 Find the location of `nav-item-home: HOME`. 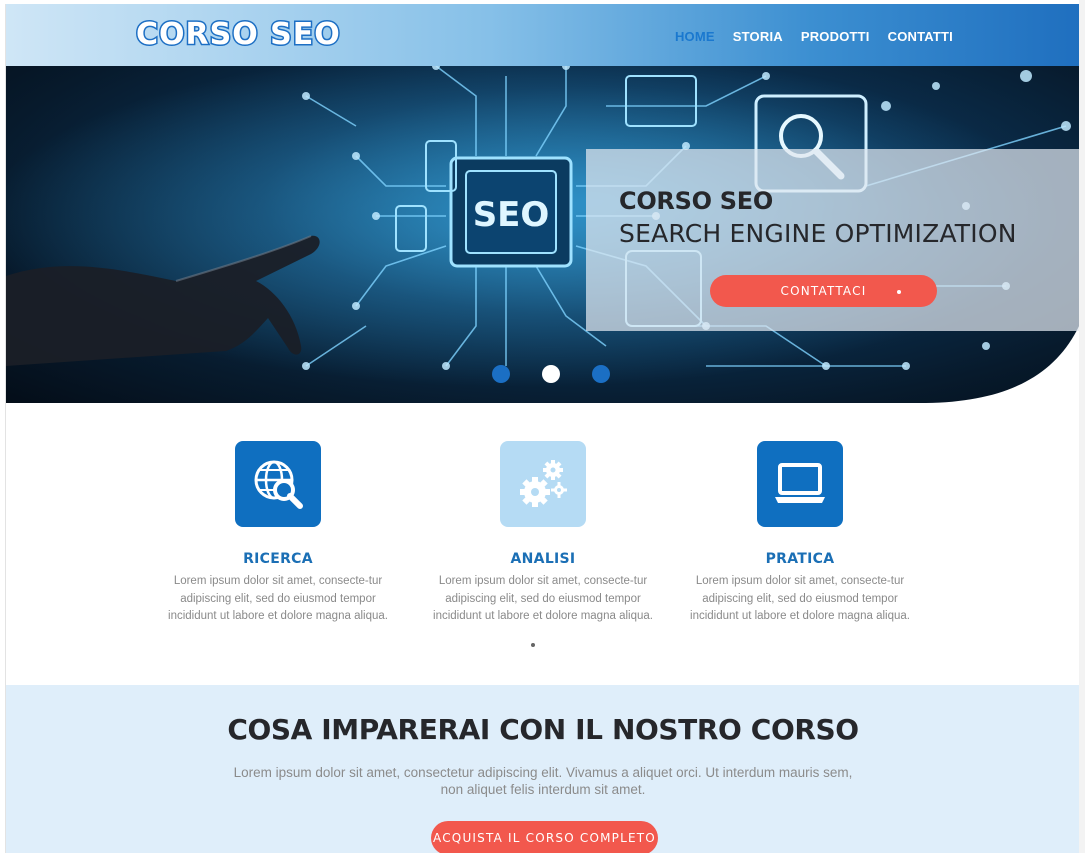

nav-item-home: HOME is located at coordinates (695, 36).